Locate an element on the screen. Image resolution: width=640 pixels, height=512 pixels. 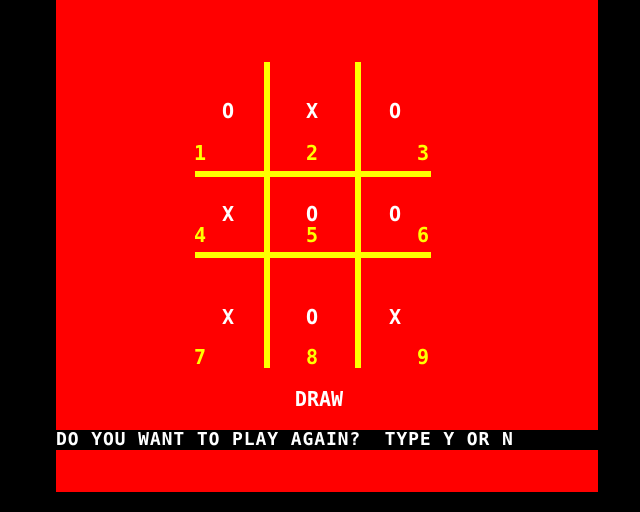
grid-horizontal-line-top is located at coordinates (313, 174).